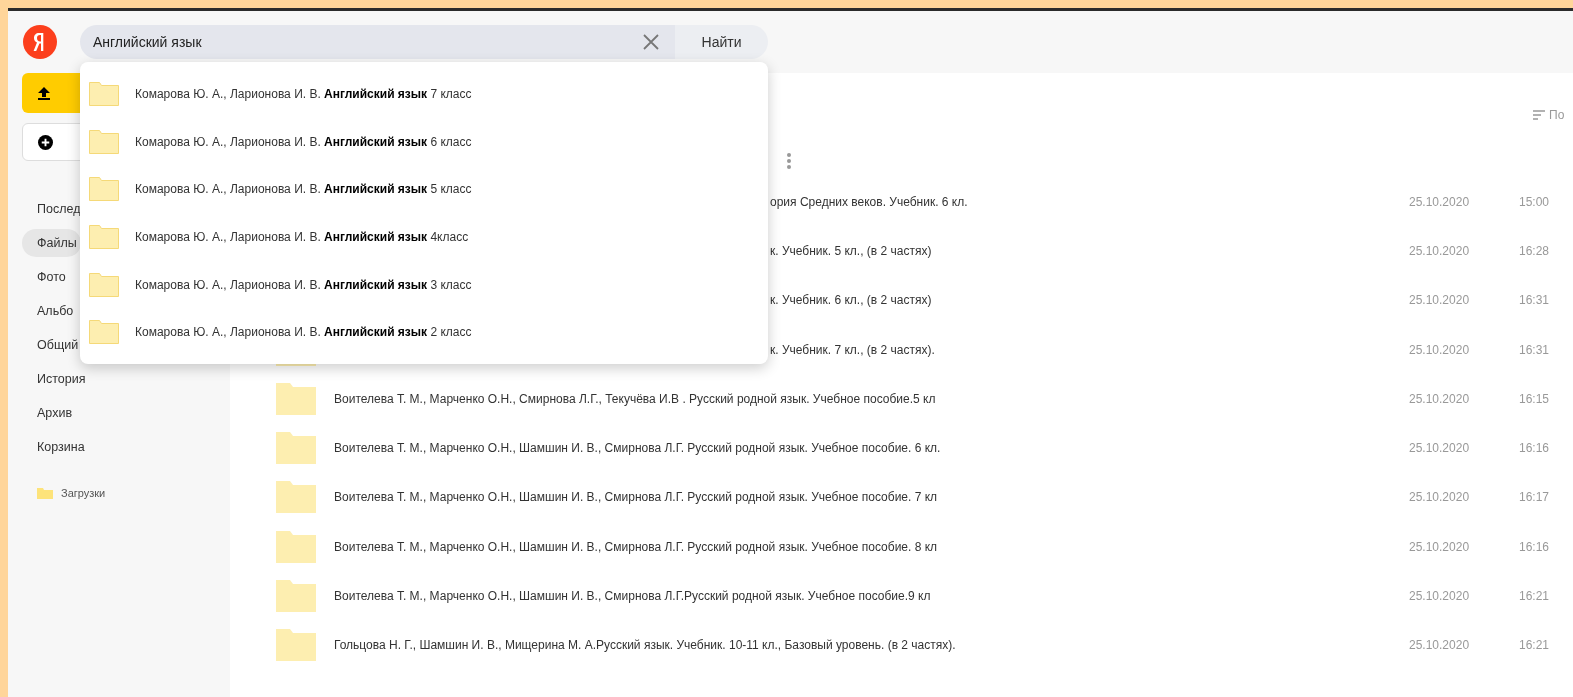 The image size is (1573, 697). Describe the element at coordinates (44, 93) in the screenshot. I see `upload-icon` at that location.